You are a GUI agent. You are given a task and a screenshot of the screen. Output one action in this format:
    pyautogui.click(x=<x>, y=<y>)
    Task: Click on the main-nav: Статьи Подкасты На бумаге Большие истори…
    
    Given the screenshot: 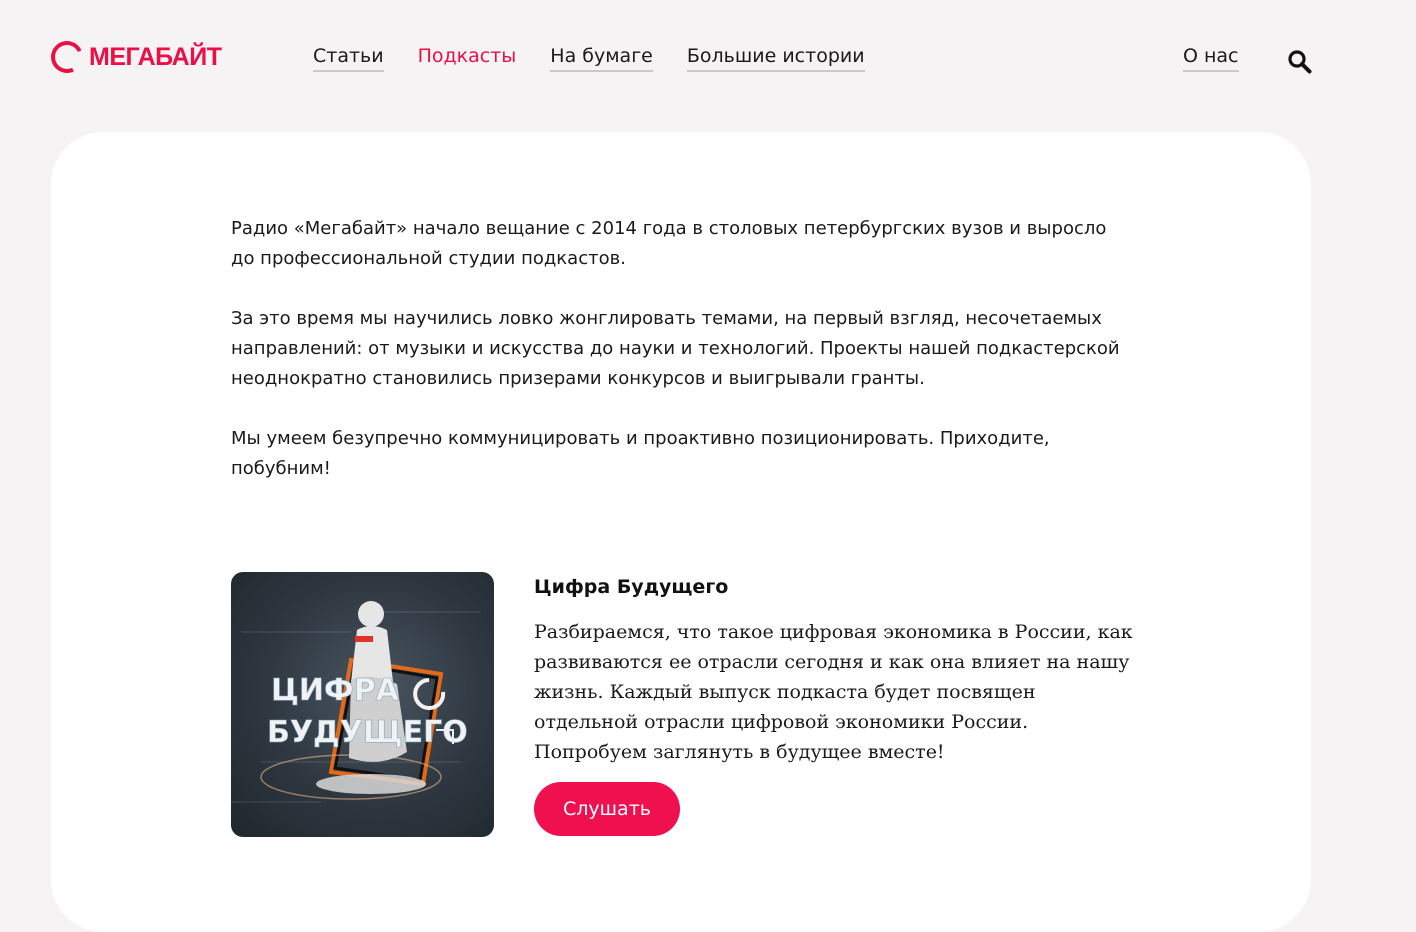 What is the action you would take?
    pyautogui.click(x=606, y=58)
    